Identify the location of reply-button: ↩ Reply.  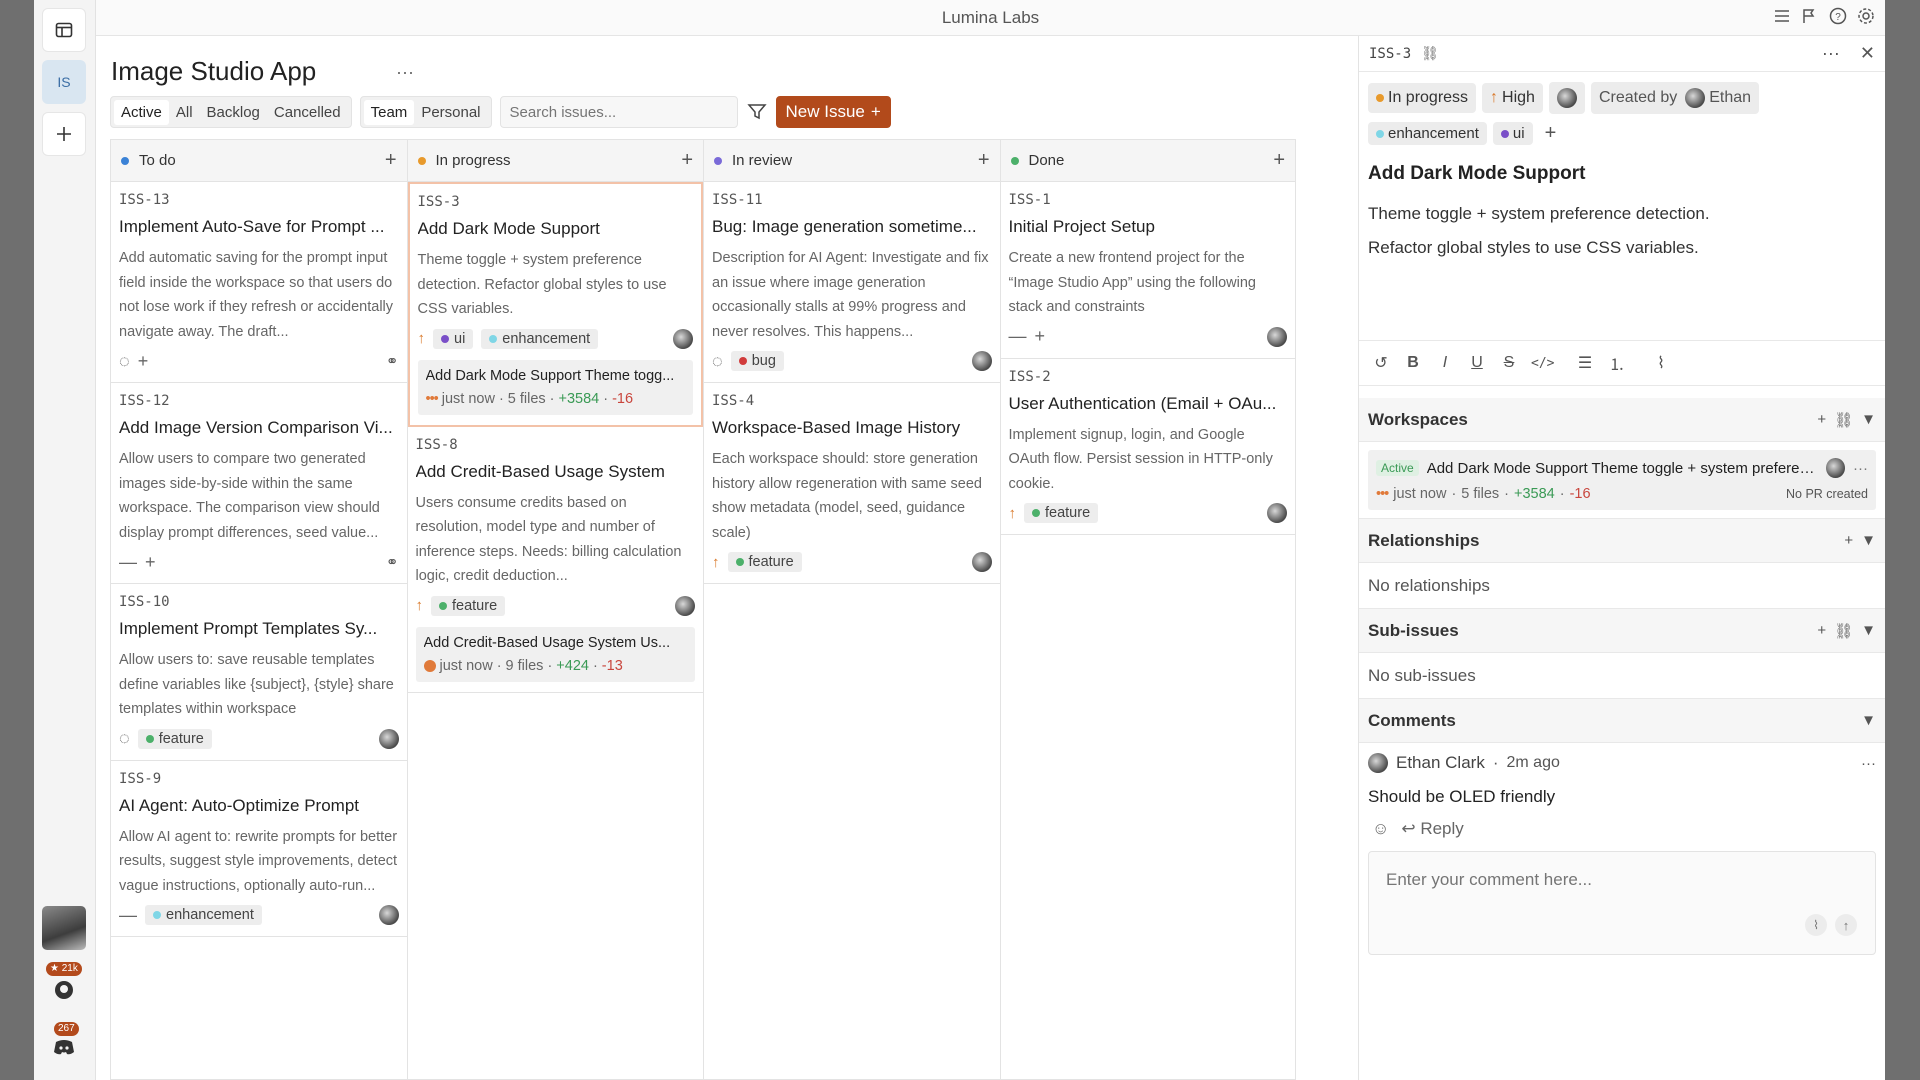
(1432, 829).